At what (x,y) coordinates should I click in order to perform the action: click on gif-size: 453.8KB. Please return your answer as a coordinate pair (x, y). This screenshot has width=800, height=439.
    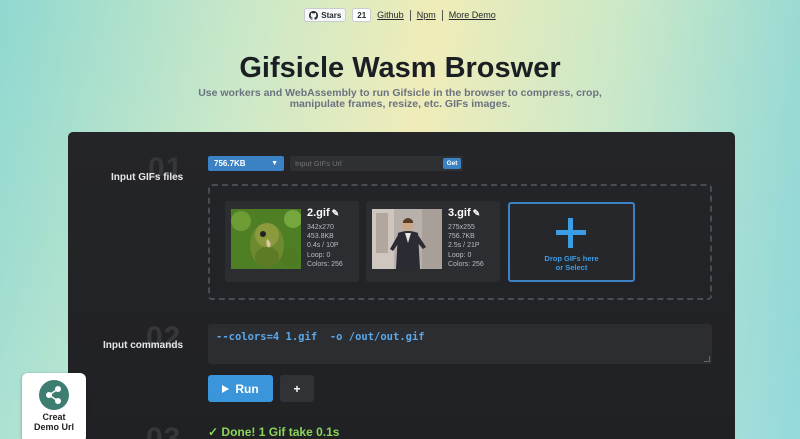
    Looking at the image, I should click on (320, 237).